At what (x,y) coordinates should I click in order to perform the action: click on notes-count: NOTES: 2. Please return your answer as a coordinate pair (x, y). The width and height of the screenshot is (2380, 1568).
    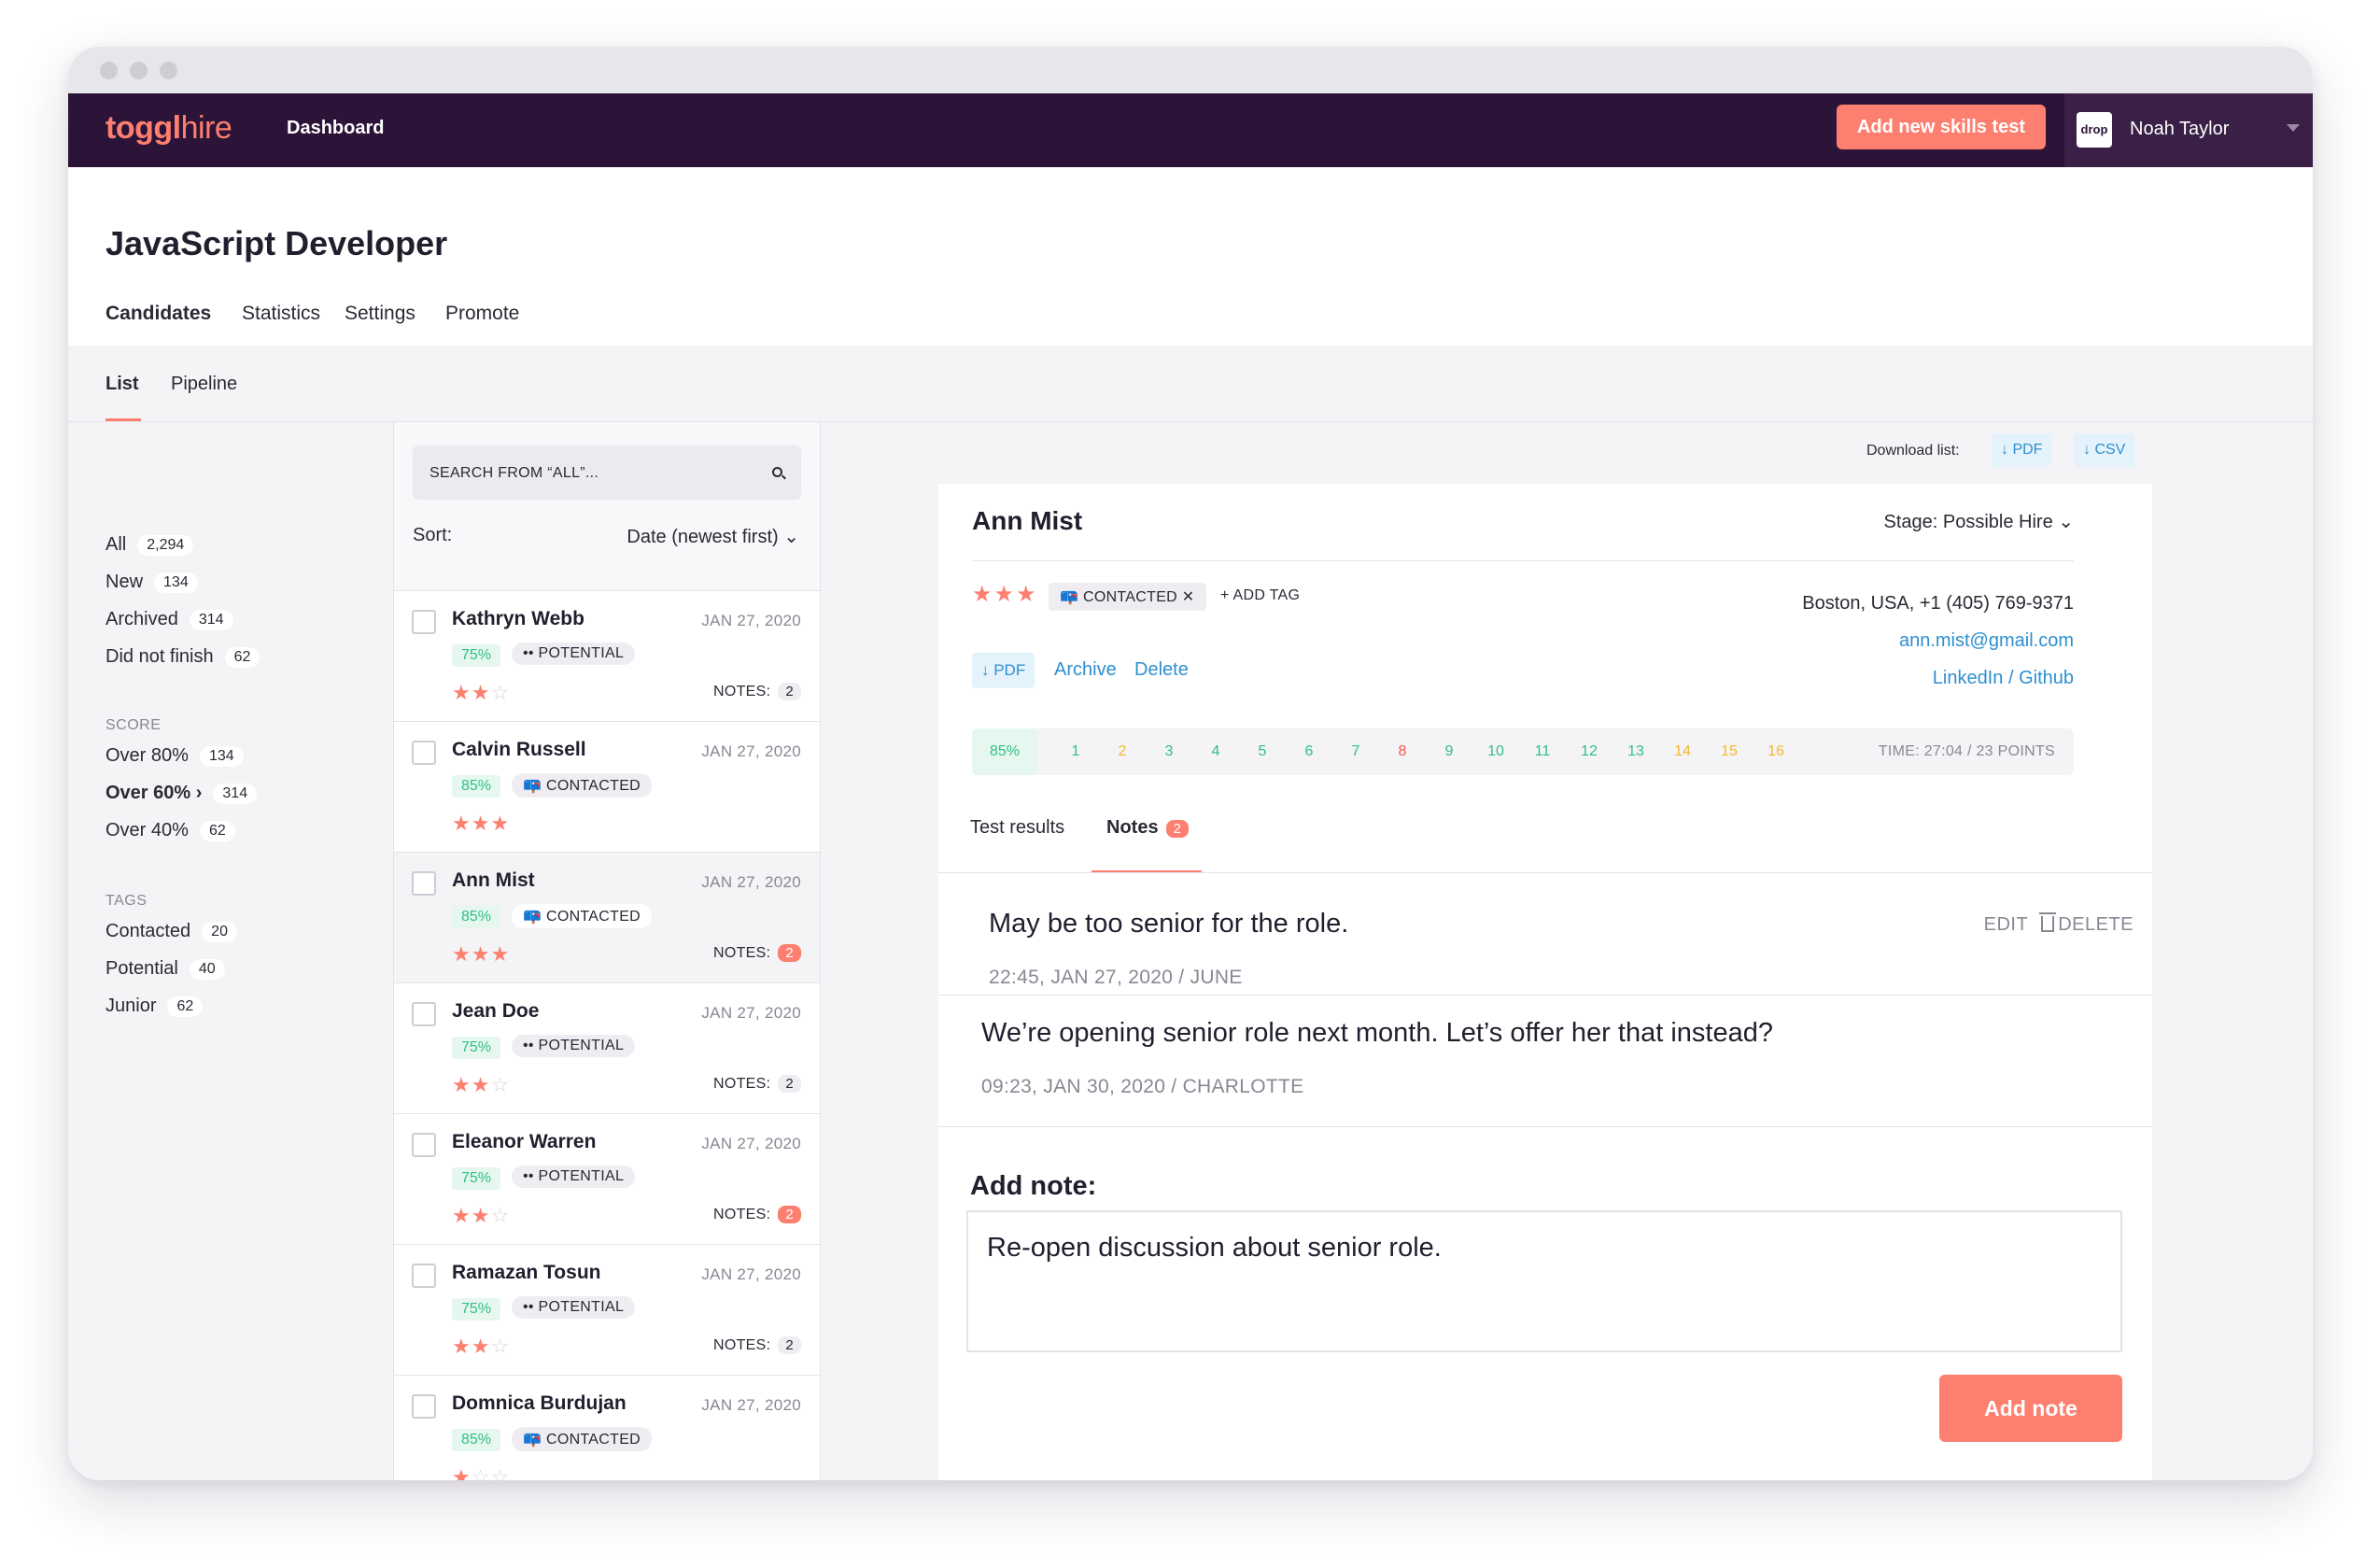
    Looking at the image, I should click on (757, 691).